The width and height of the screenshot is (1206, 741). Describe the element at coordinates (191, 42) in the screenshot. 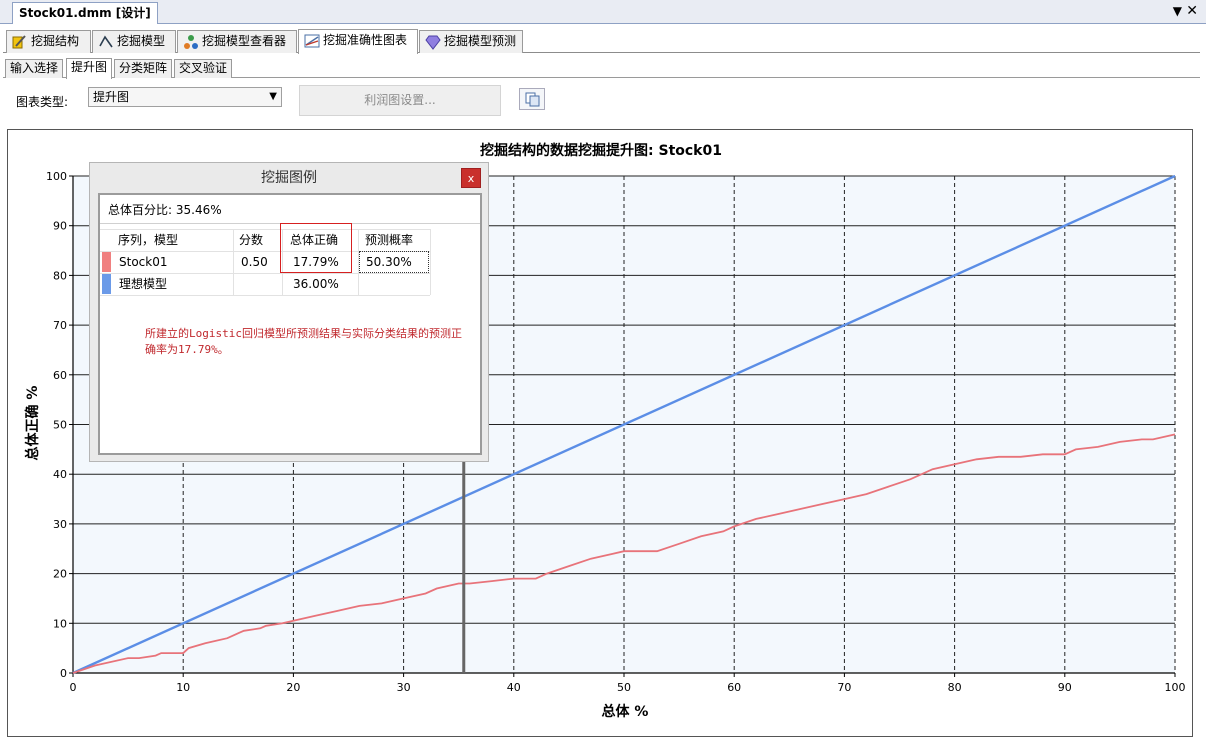

I see `model-viewer-icon` at that location.